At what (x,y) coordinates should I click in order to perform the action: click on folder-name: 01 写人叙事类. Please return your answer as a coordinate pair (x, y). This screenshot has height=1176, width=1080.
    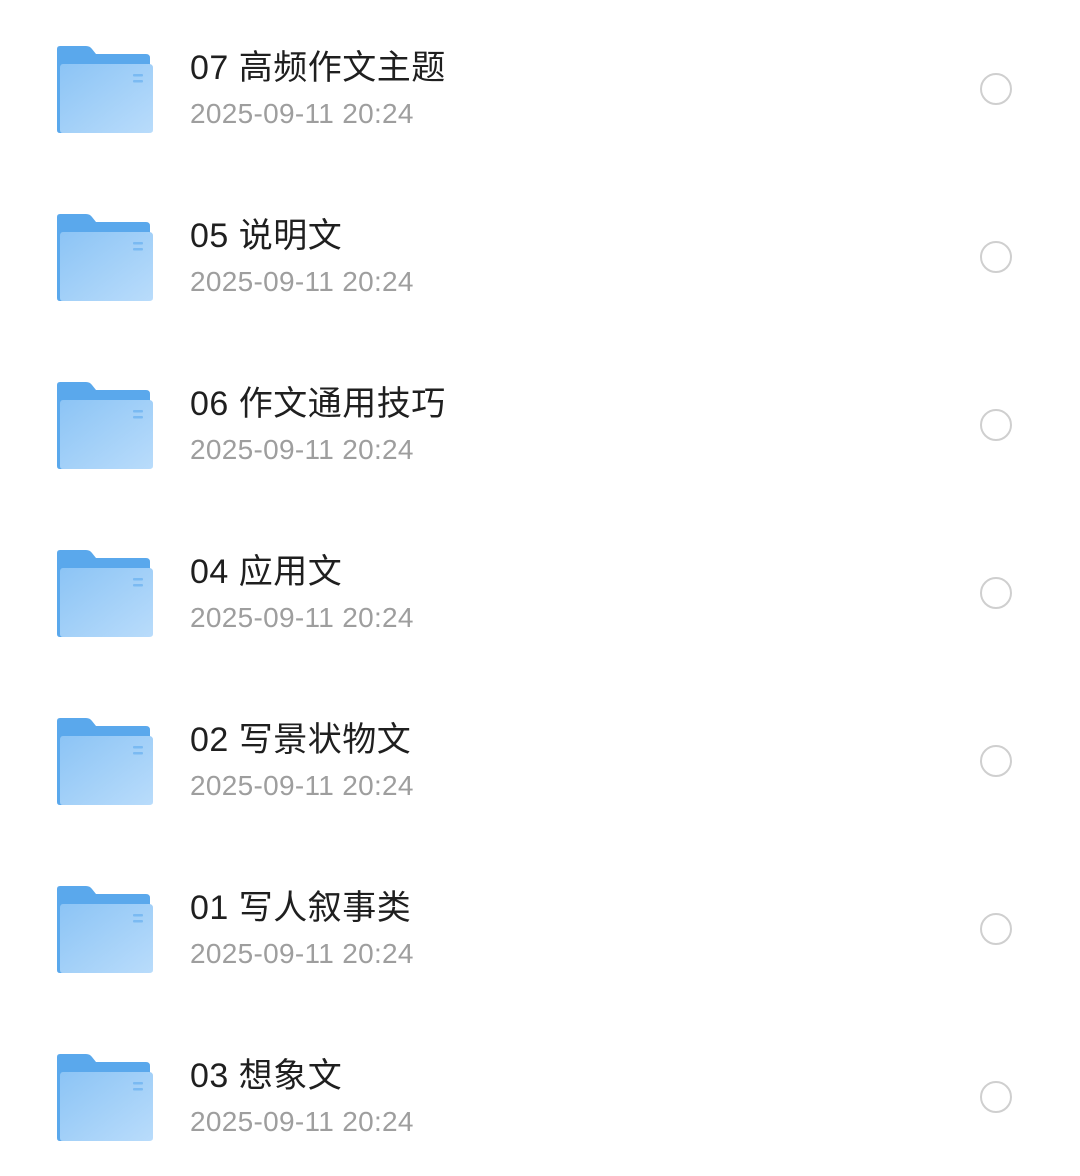
    Looking at the image, I should click on (301, 908).